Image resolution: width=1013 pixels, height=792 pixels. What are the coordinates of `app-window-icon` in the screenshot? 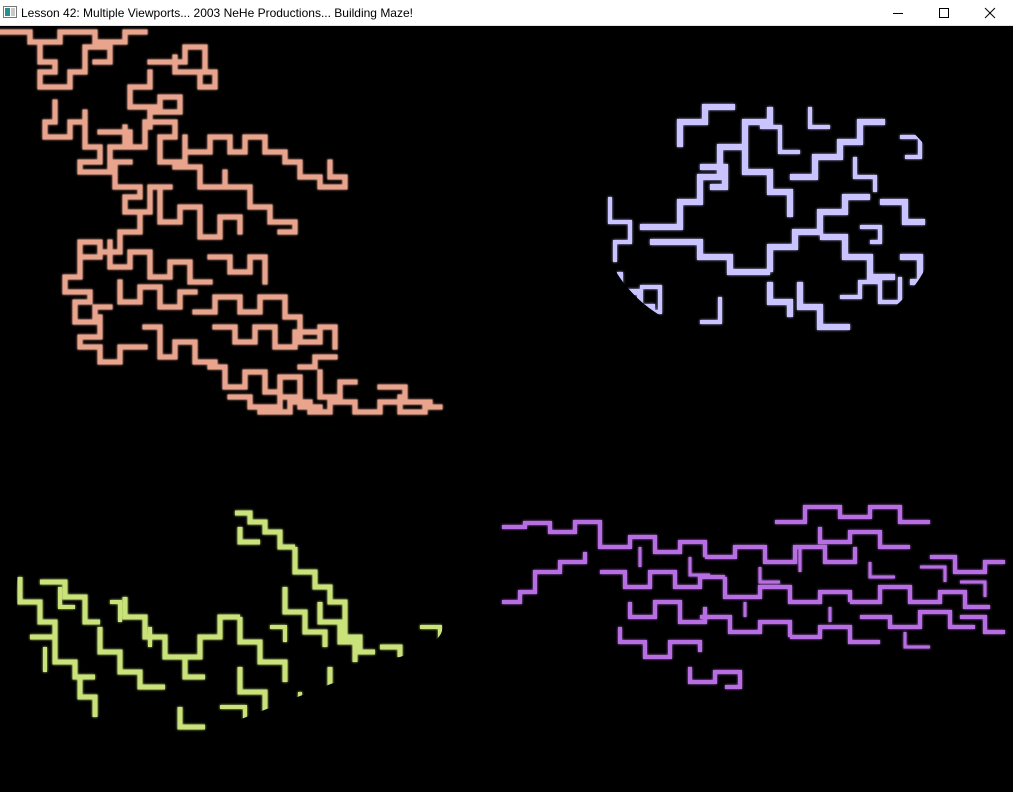 It's located at (10, 12).